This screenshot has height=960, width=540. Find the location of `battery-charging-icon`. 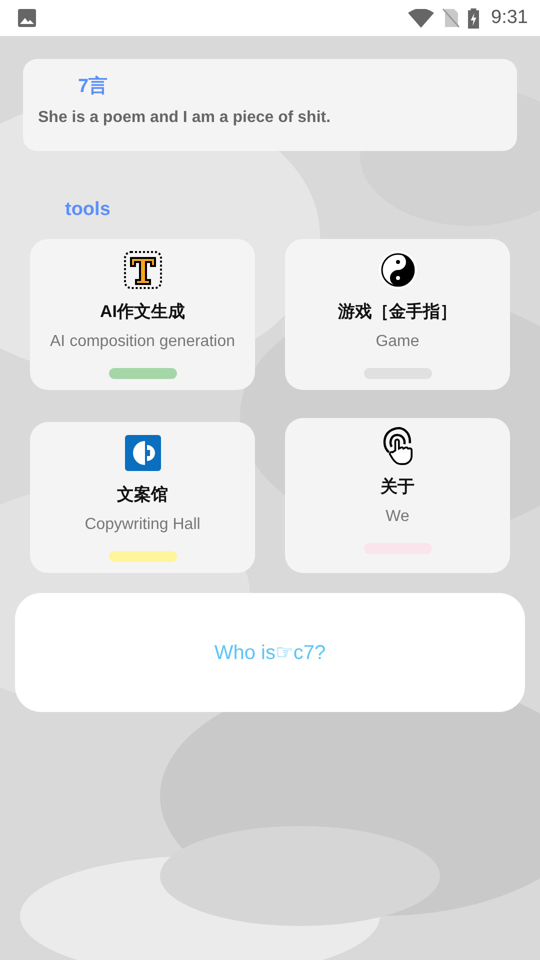

battery-charging-icon is located at coordinates (474, 18).